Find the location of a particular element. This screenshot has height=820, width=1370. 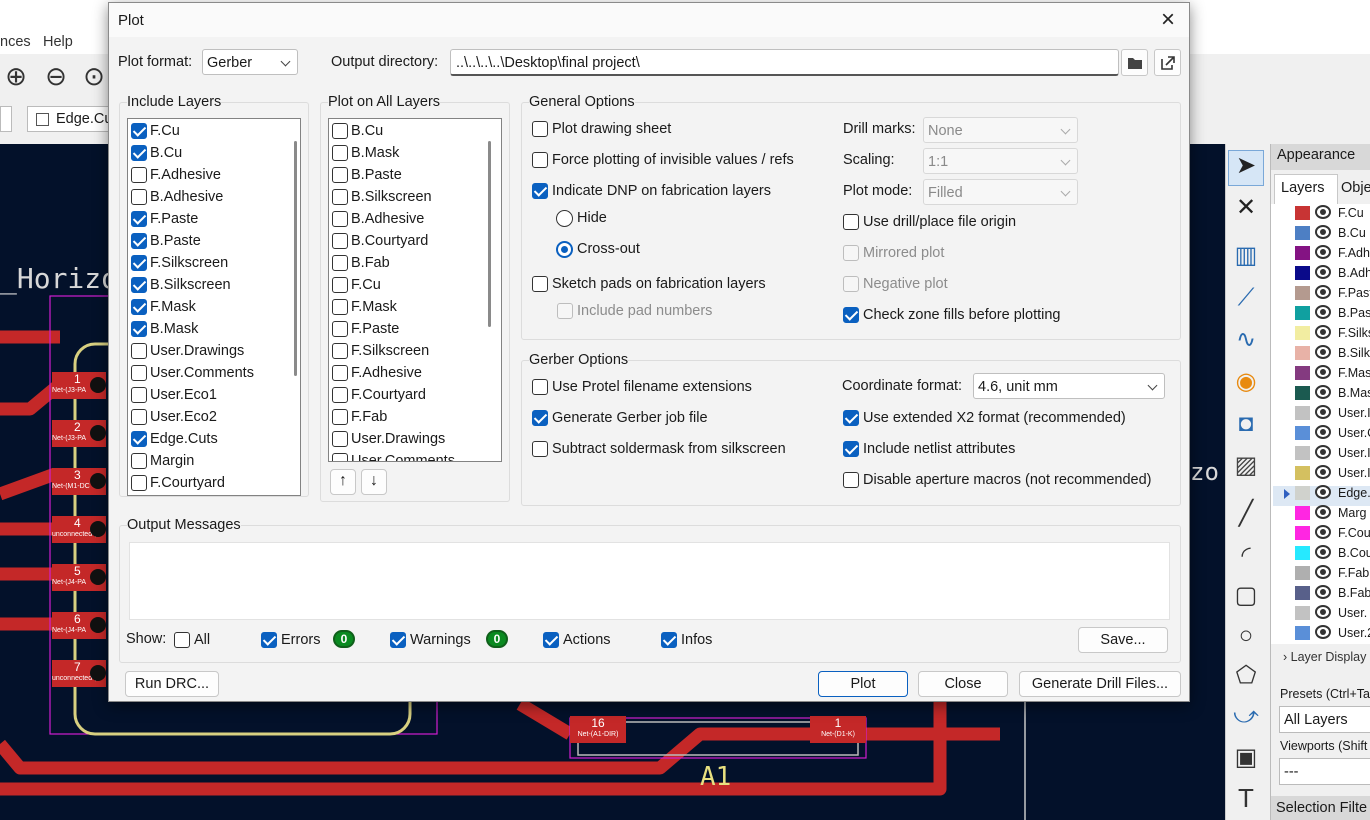

appearance-layer-row: B.Cou is located at coordinates (1323, 553).